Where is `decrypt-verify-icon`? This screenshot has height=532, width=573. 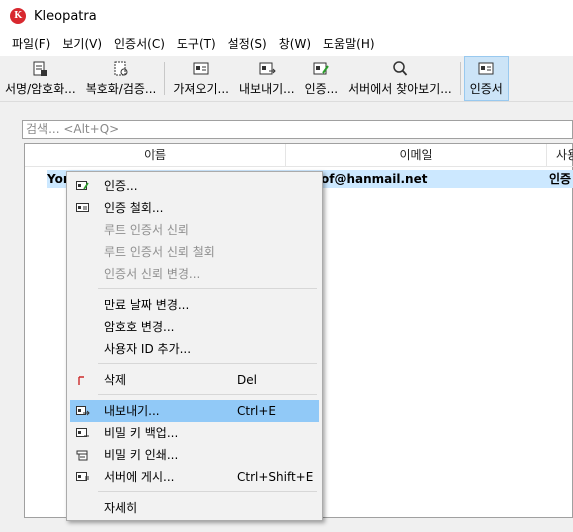
decrypt-verify-icon is located at coordinates (121, 68).